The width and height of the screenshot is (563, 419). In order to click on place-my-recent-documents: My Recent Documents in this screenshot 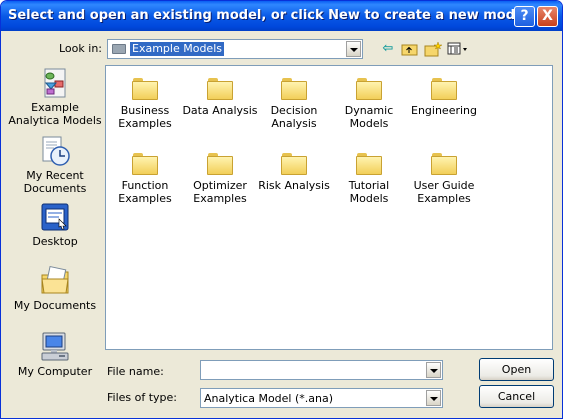, I will do `click(55, 165)`.